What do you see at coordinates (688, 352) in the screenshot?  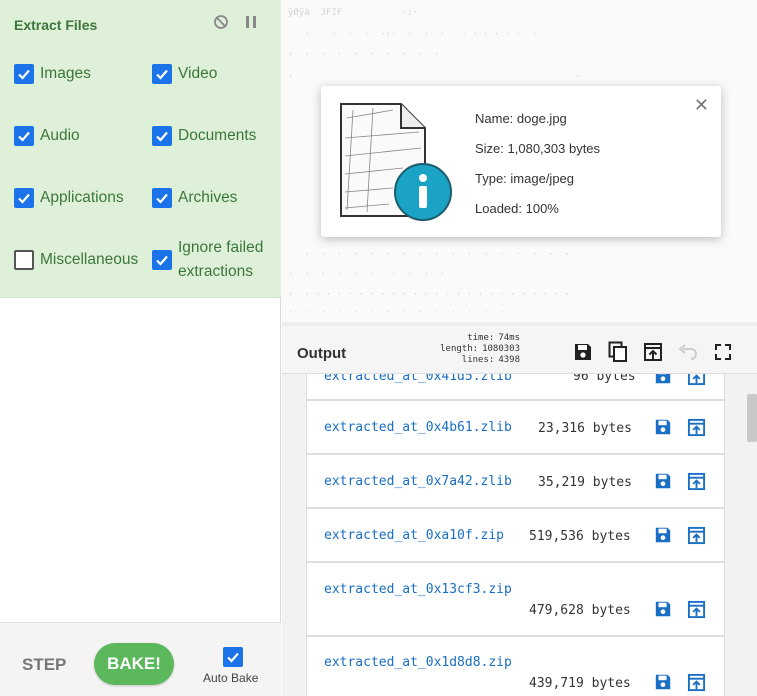 I see `undo-icon` at bounding box center [688, 352].